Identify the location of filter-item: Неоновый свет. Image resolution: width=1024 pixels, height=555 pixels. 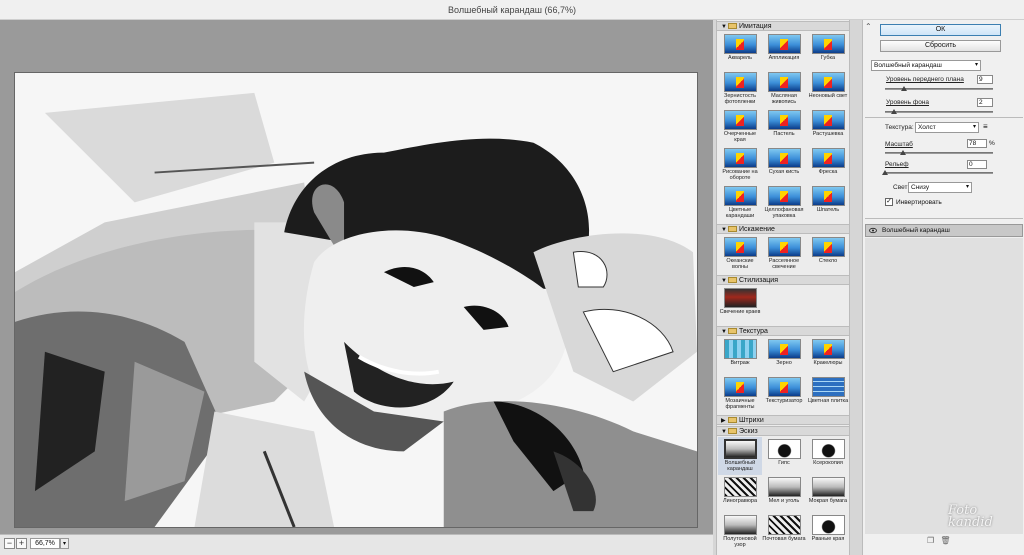
(827, 89).